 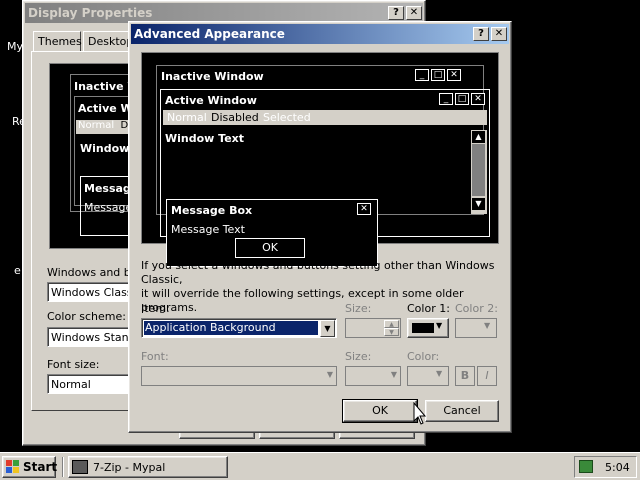 What do you see at coordinates (155, 356) in the screenshot?
I see `font-label: Font:` at bounding box center [155, 356].